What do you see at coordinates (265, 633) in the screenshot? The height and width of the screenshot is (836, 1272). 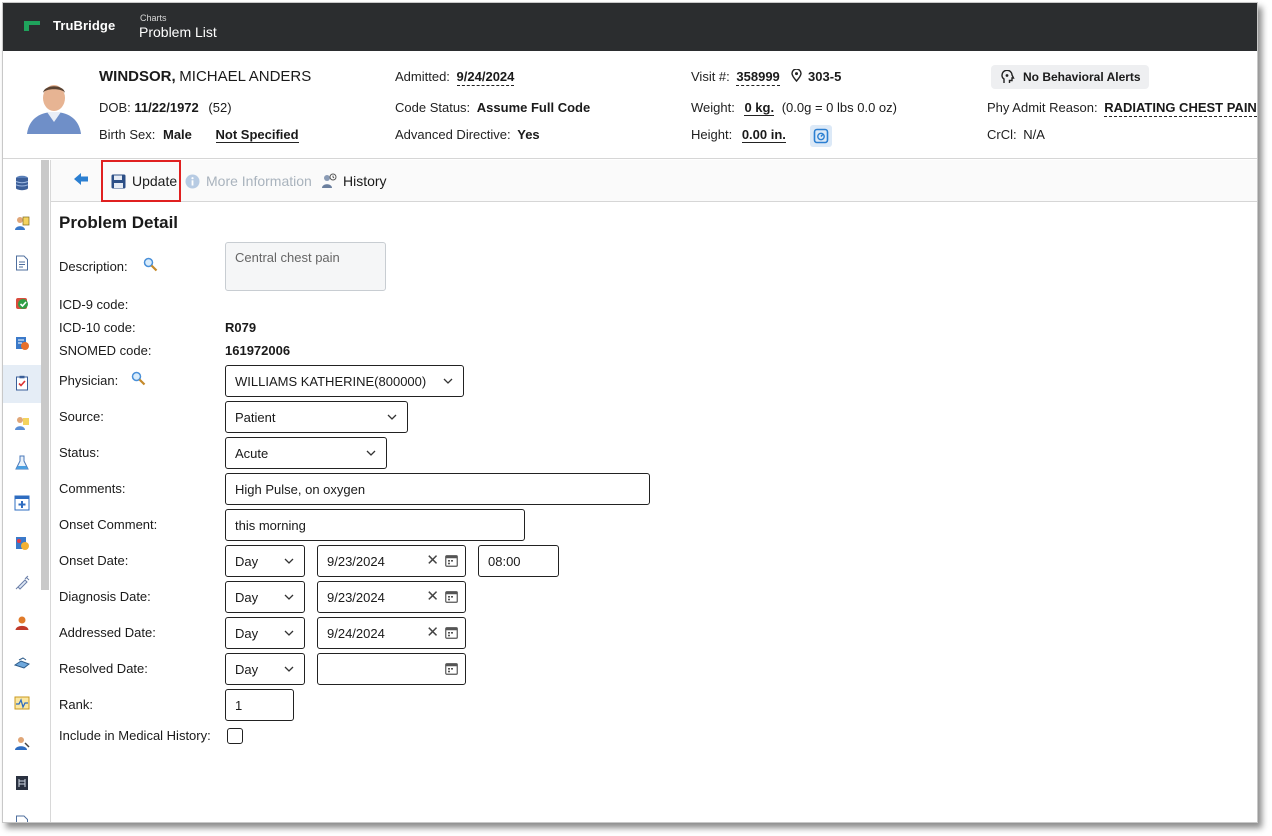 I see `addressed-precision-select: Day` at bounding box center [265, 633].